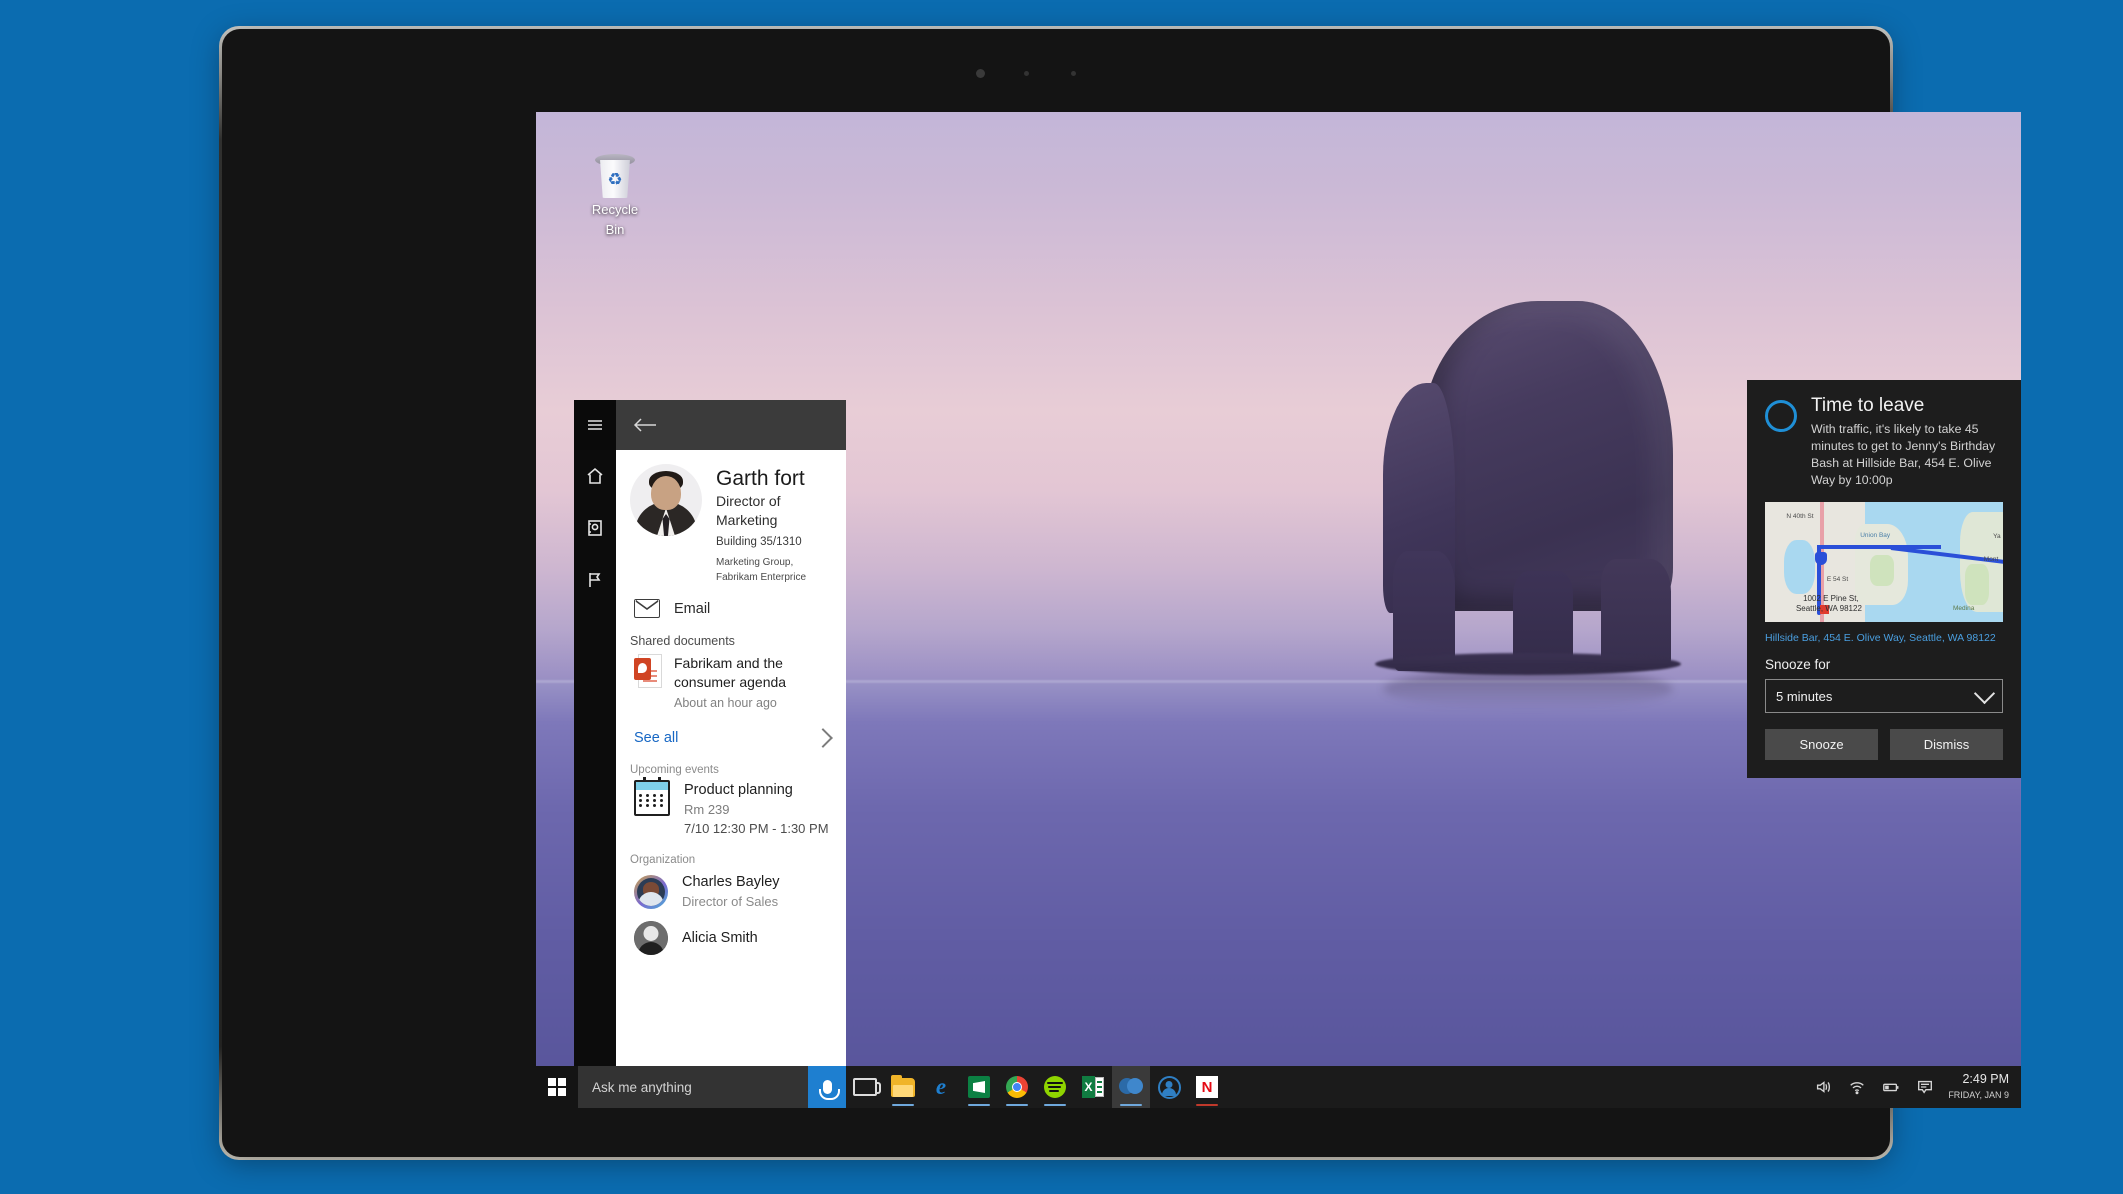 This screenshot has height=1194, width=2123. Describe the element at coordinates (1868, 405) in the screenshot. I see `notification-title: Time to leave` at that location.